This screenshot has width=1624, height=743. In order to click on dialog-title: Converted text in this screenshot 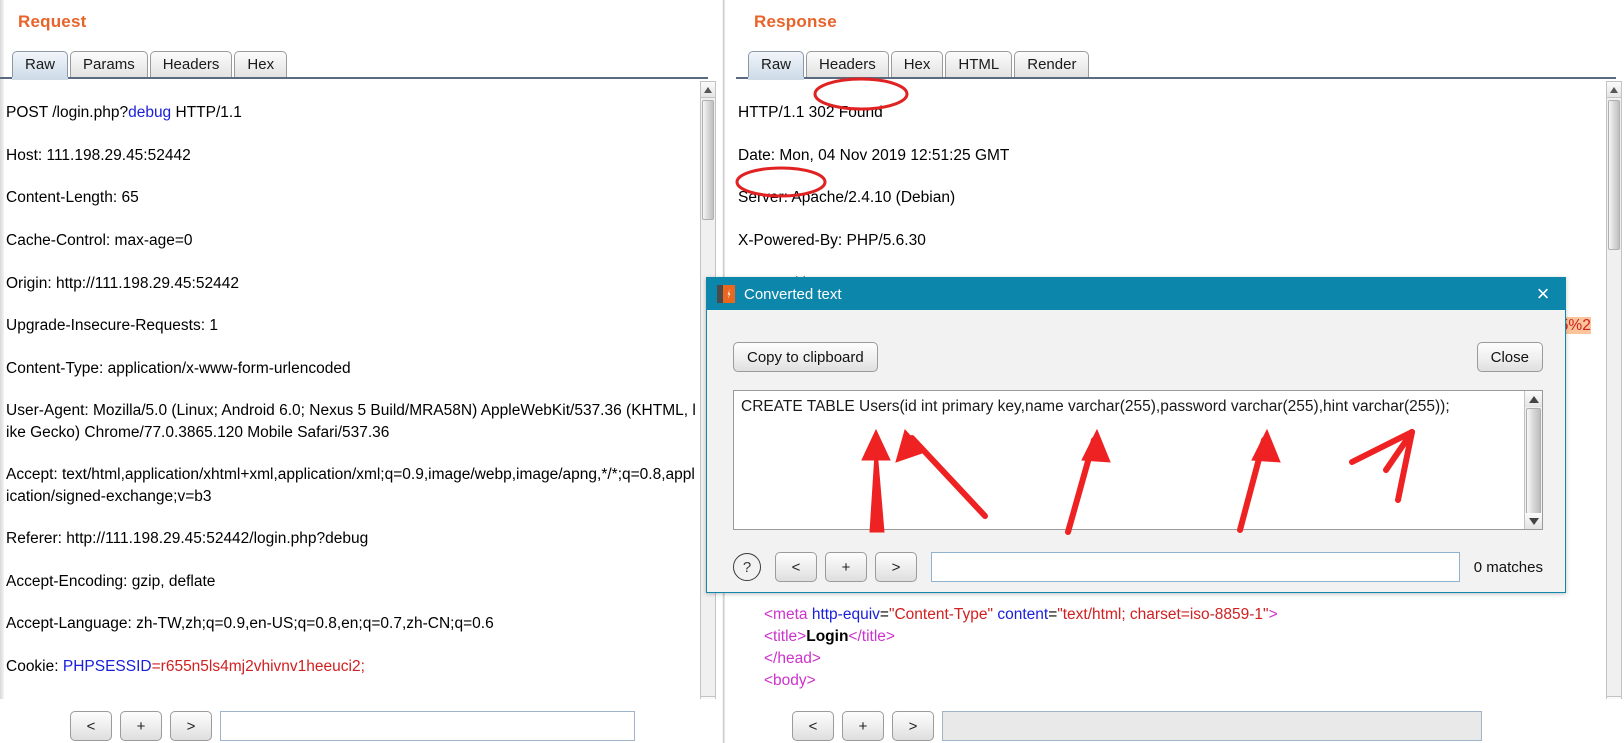, I will do `click(793, 294)`.